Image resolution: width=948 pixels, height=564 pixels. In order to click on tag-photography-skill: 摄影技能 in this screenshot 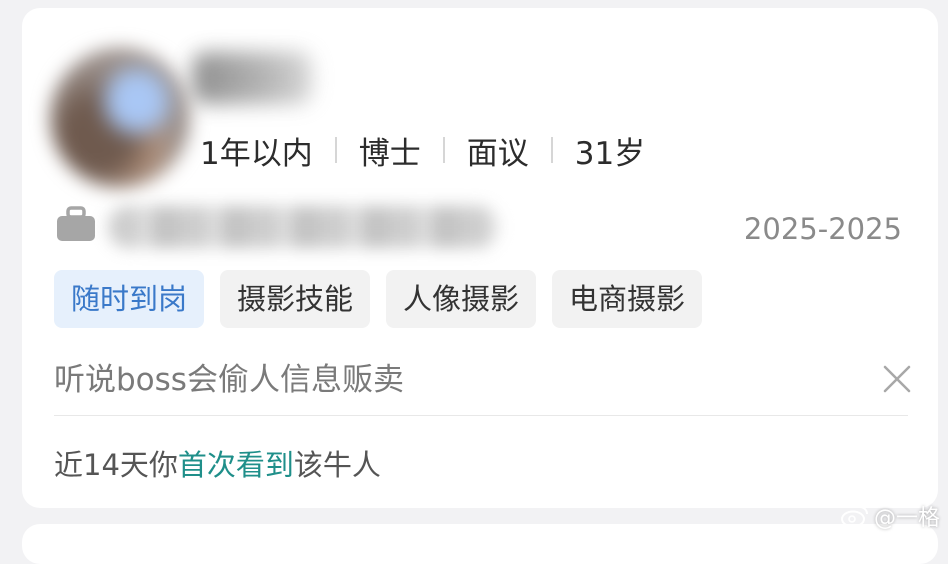, I will do `click(295, 299)`.